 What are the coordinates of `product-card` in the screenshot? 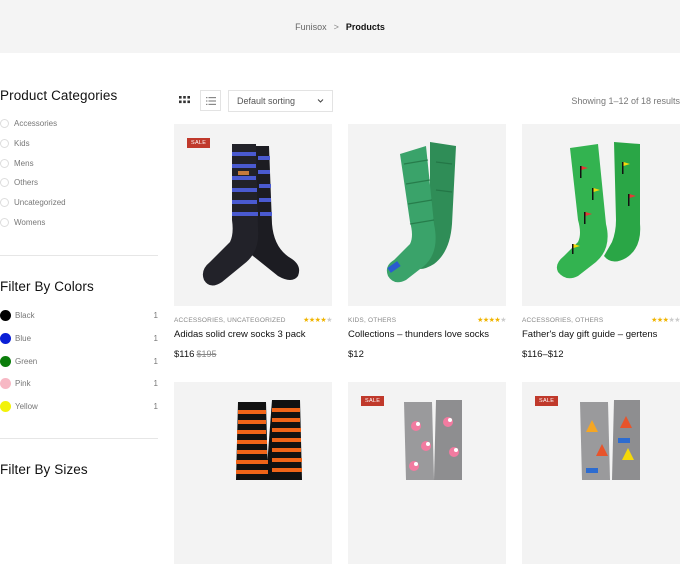 It's located at (253, 473).